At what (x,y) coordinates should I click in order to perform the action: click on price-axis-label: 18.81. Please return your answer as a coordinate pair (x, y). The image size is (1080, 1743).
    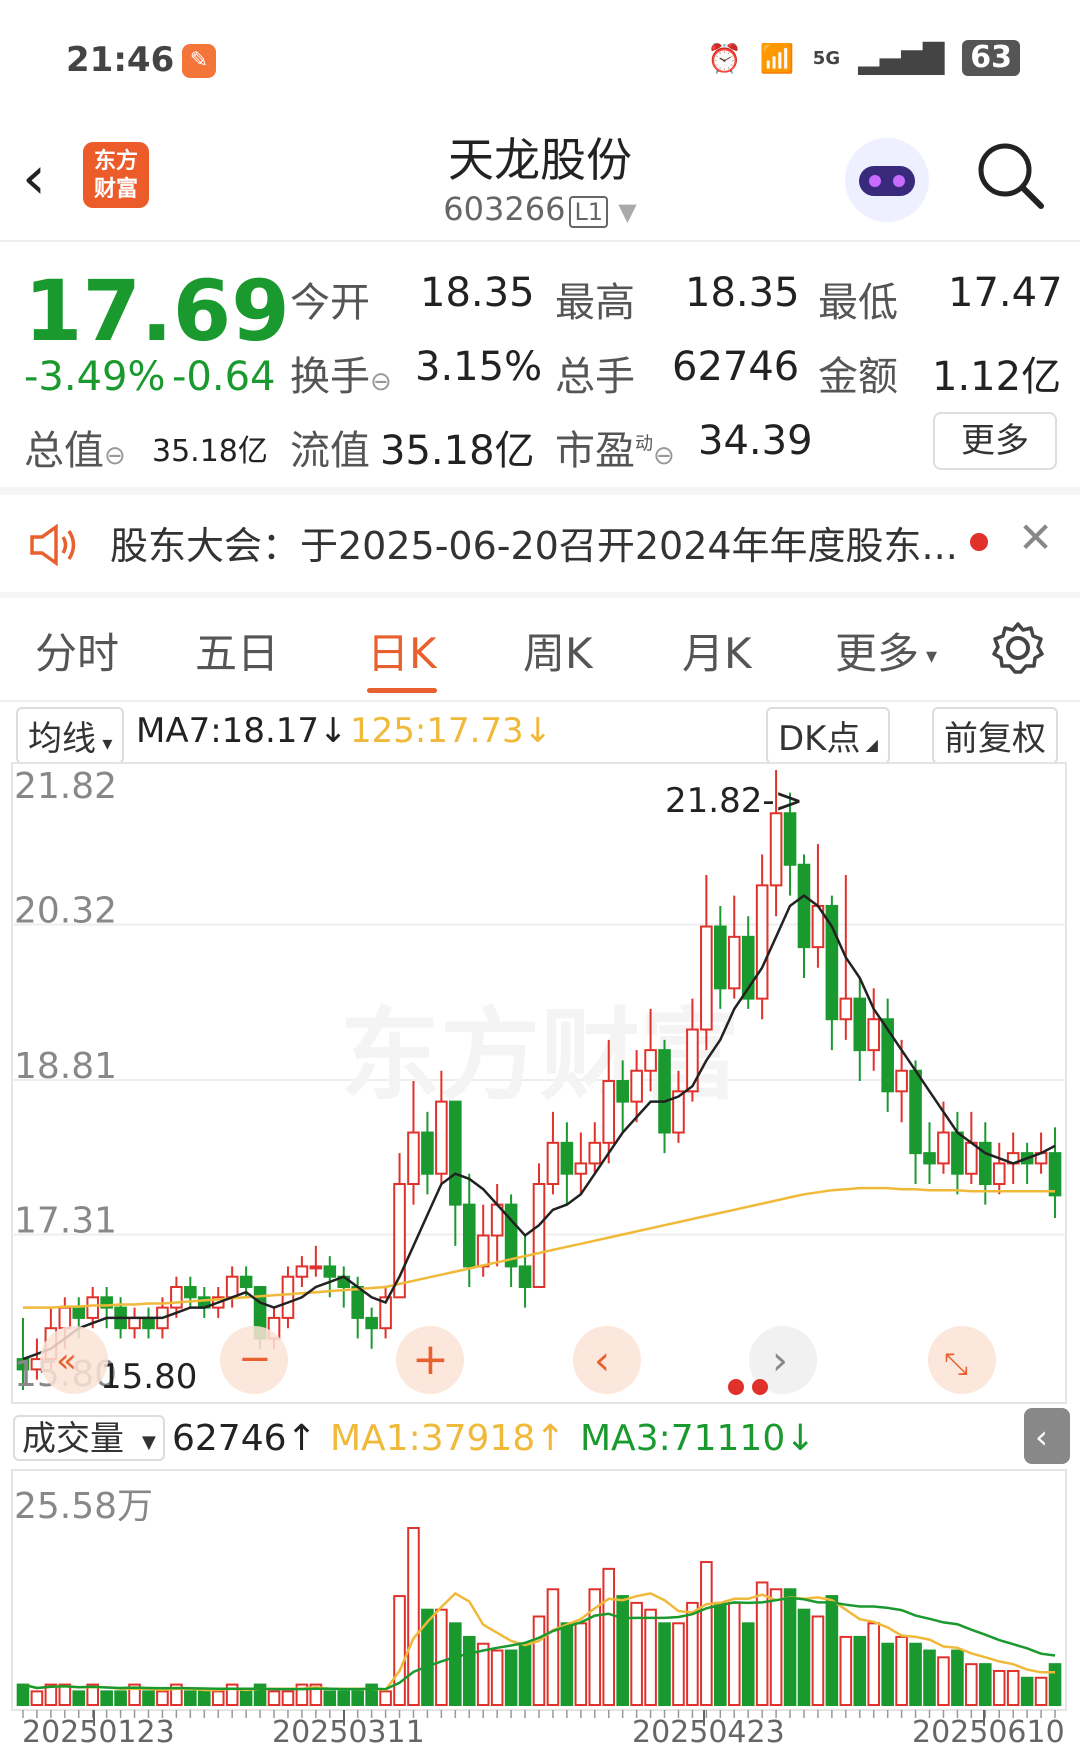
    Looking at the image, I should click on (65, 1066).